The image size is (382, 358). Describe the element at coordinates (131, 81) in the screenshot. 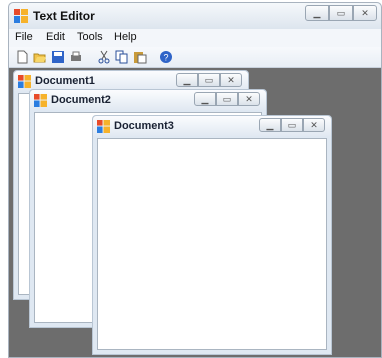

I see `document1-titlebar: Document1 ▁ ▭ ✕` at that location.